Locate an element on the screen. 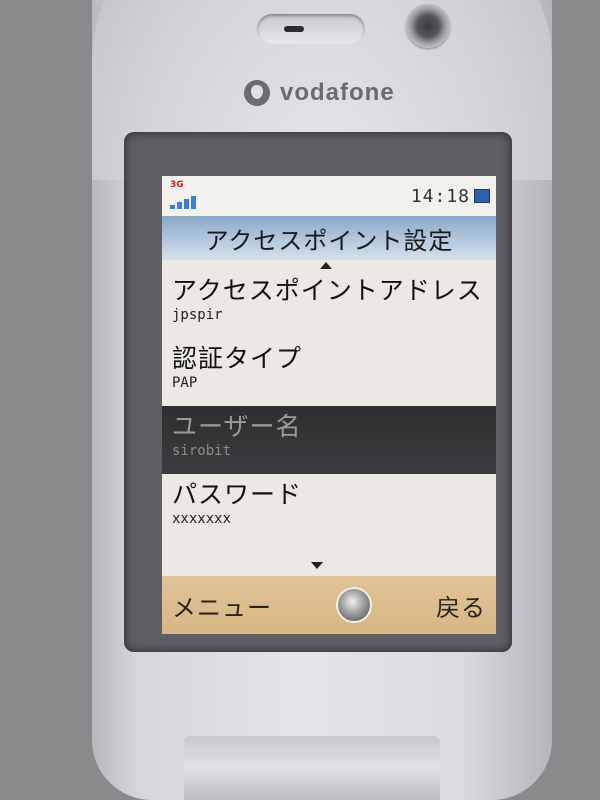  item-value: jpspir is located at coordinates (197, 315).